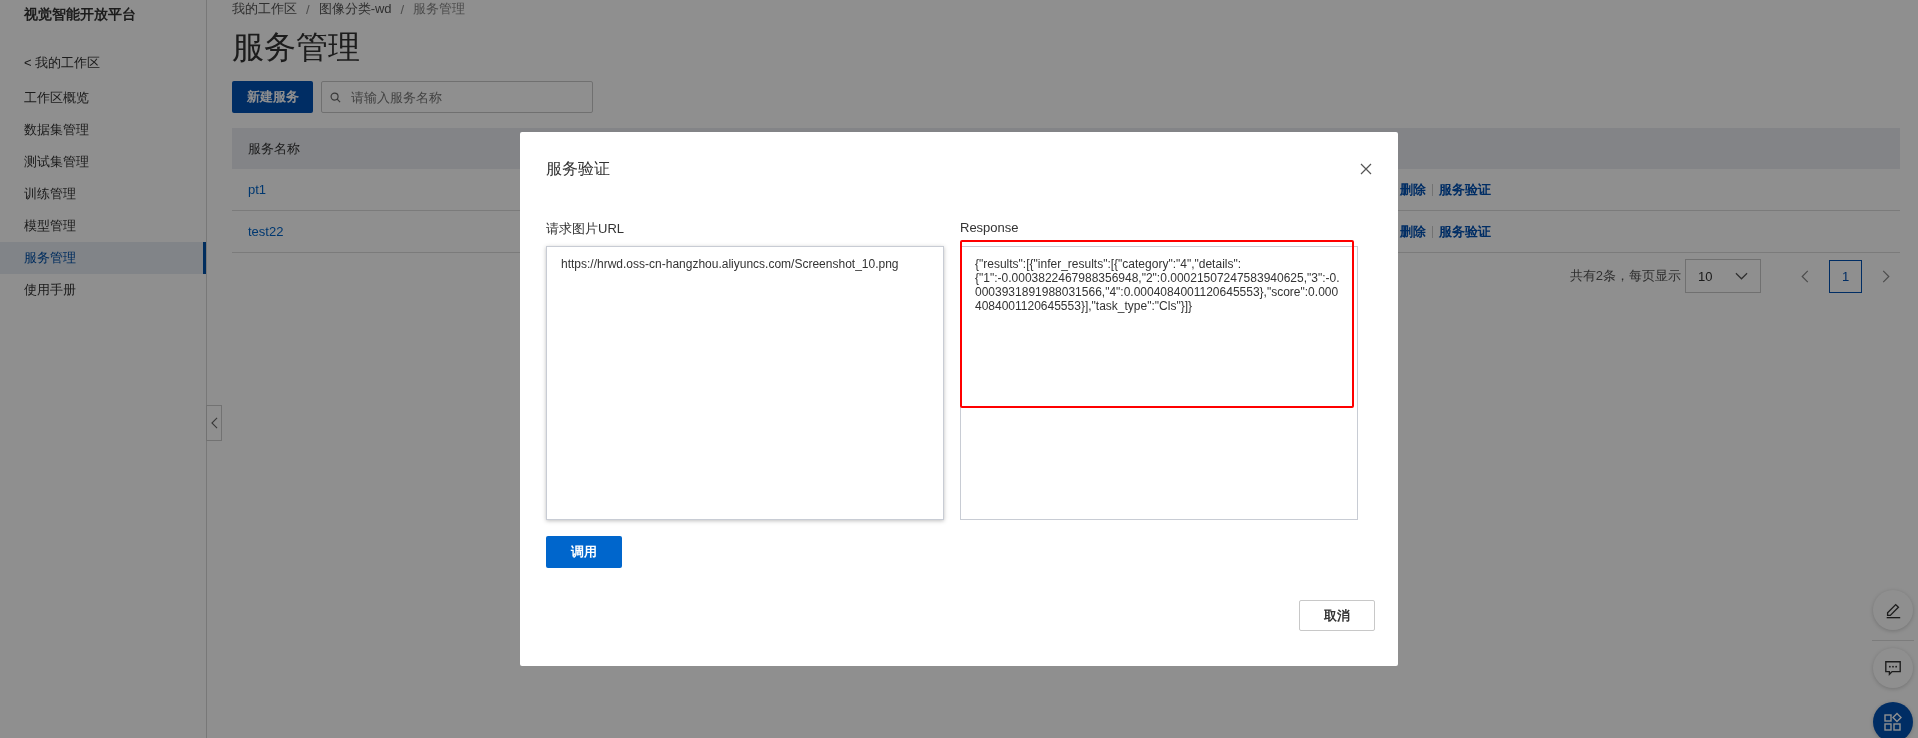  I want to click on page-title: 服务管理, so click(296, 47).